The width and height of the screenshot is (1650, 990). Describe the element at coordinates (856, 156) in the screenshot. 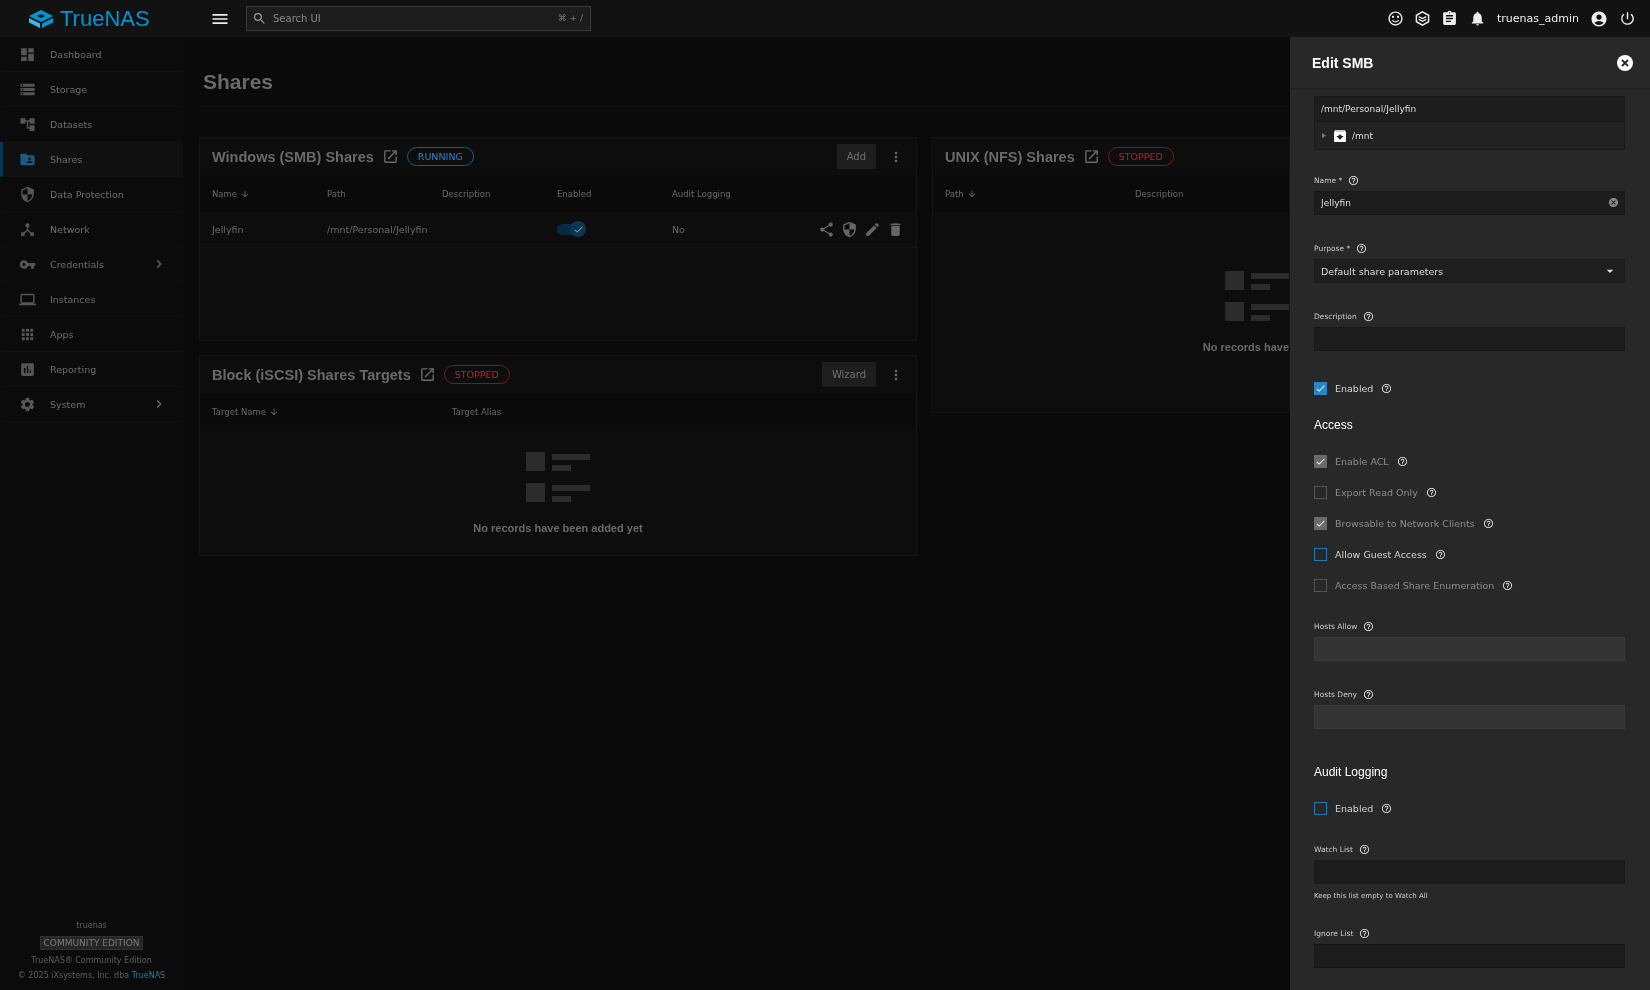

I see `card-action-button: Add` at that location.